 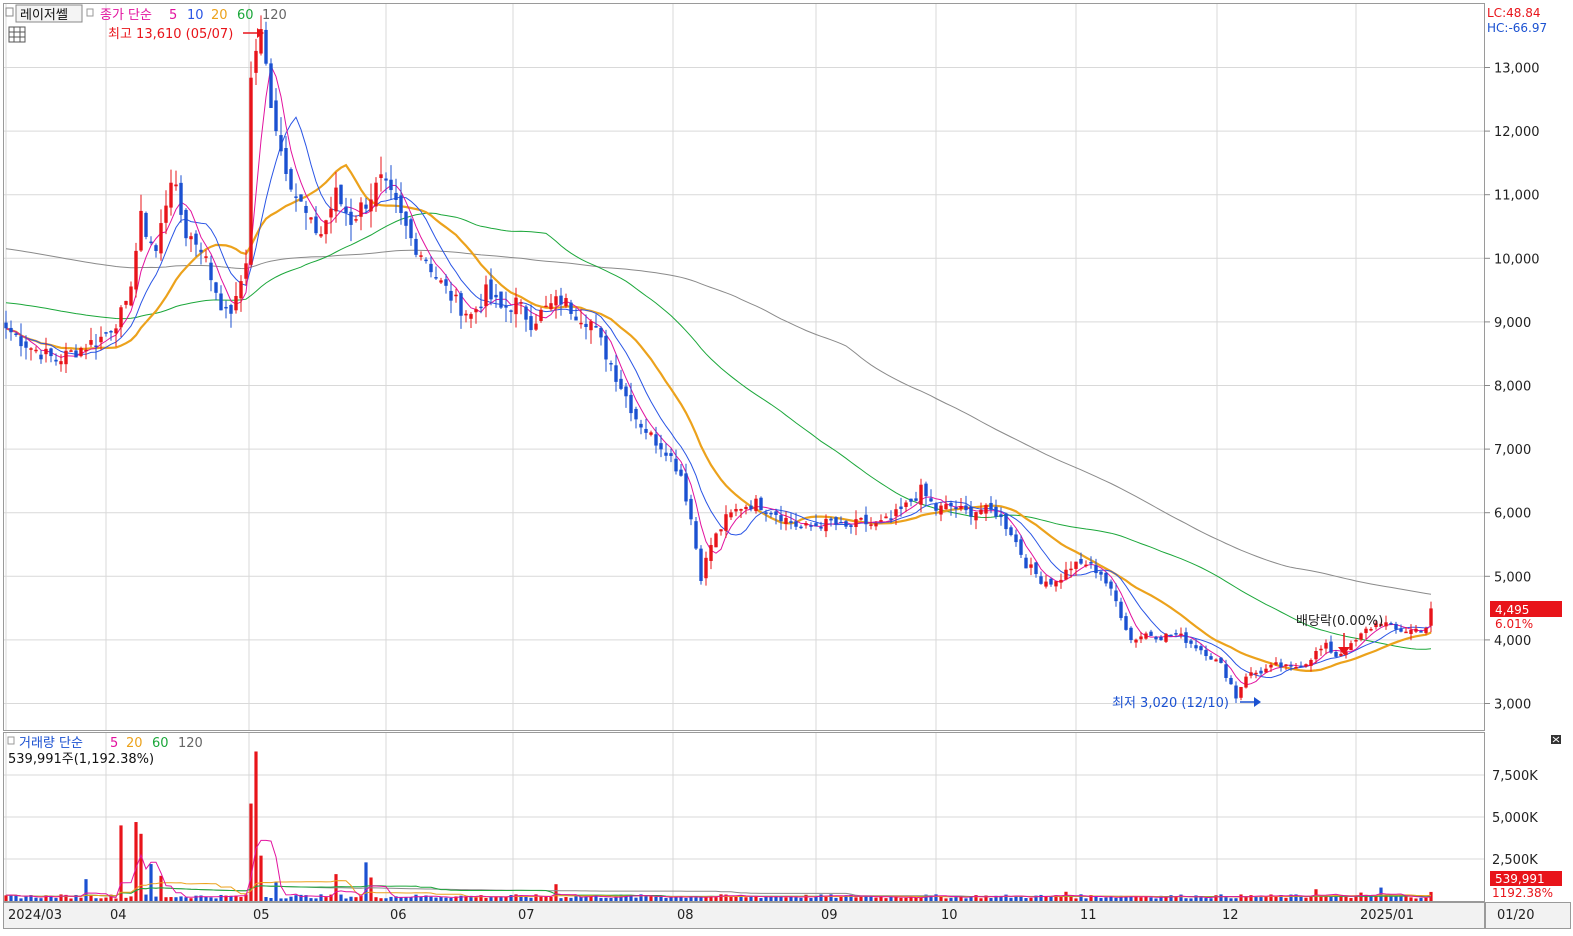 What do you see at coordinates (11, 740) in the screenshot?
I see `volume-menu-icon` at bounding box center [11, 740].